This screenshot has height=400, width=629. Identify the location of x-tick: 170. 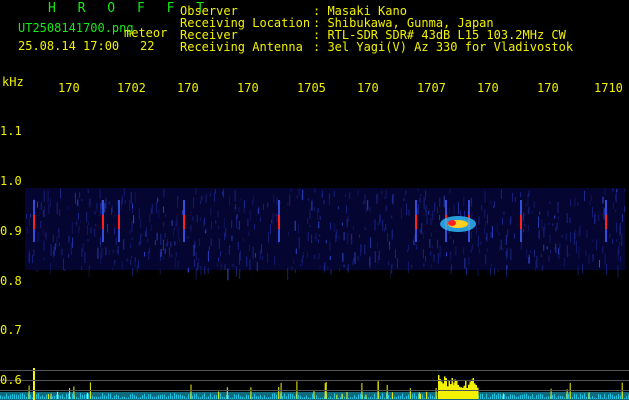
(368, 88).